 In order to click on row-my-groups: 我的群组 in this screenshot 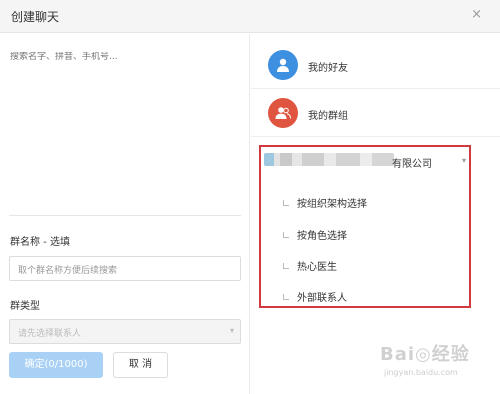, I will do `click(375, 113)`.